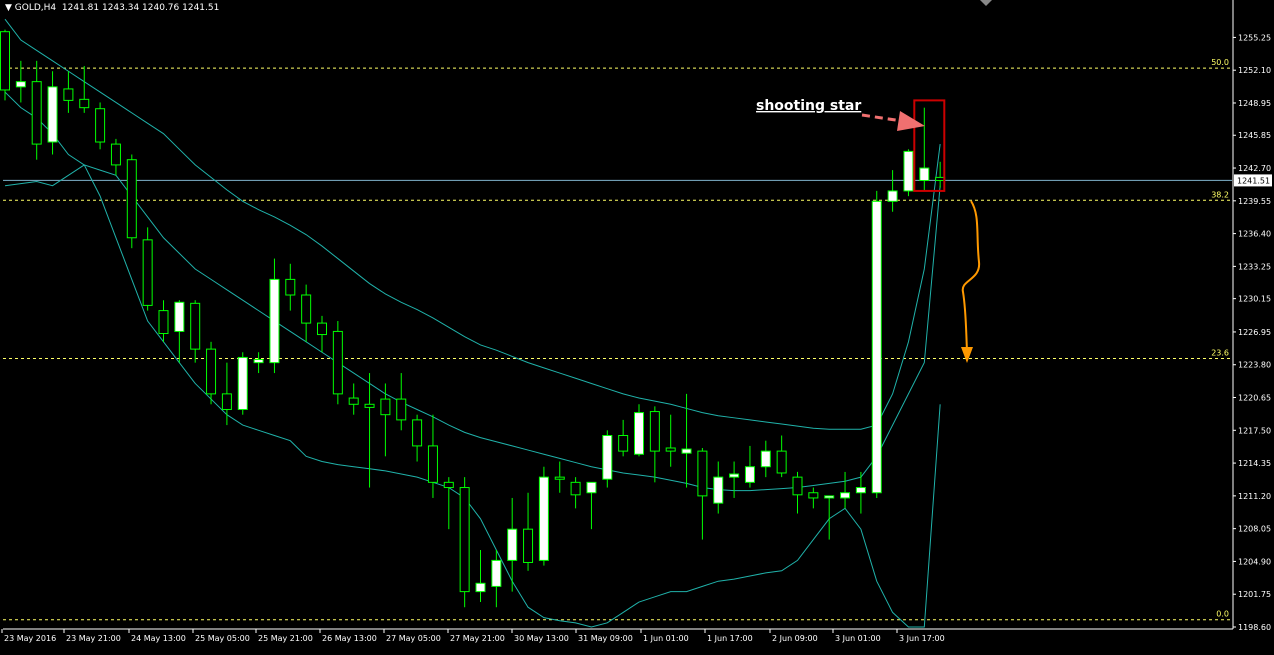  Describe the element at coordinates (1254, 430) in the screenshot. I see `price-tick-label: 1217.50` at that location.